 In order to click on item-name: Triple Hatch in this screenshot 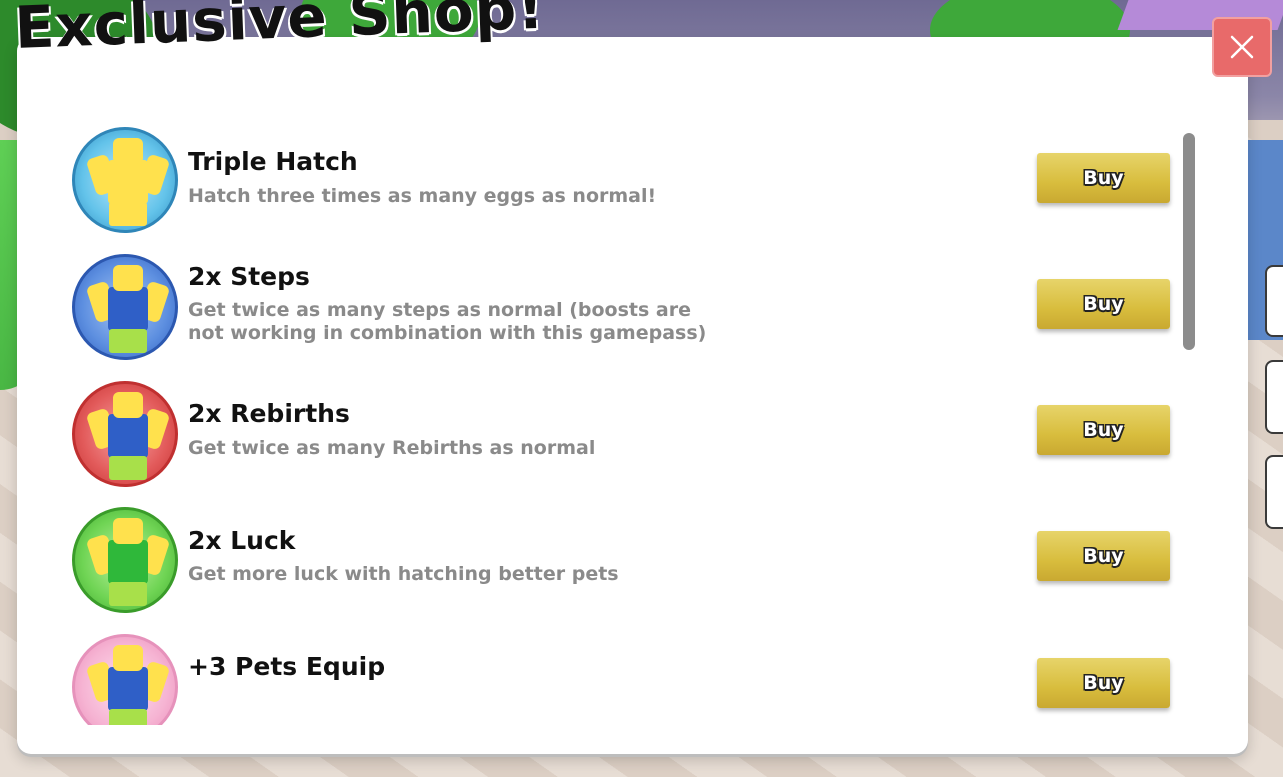, I will do `click(273, 161)`.